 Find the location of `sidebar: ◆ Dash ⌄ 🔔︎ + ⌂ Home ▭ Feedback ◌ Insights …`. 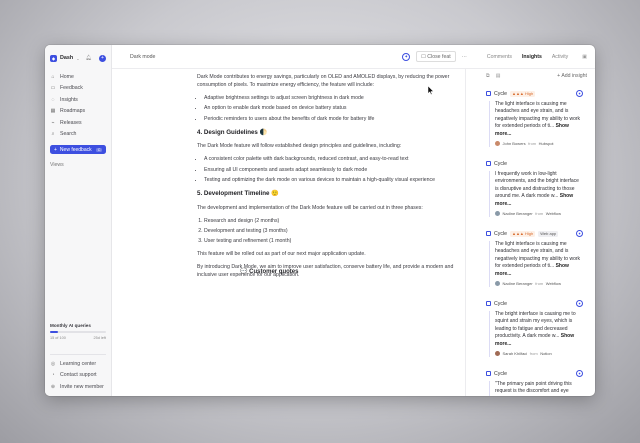

sidebar: ◆ Dash ⌄ 🔔︎ + ⌂ Home ▭ Feedback ◌ Insights … is located at coordinates (78, 220).